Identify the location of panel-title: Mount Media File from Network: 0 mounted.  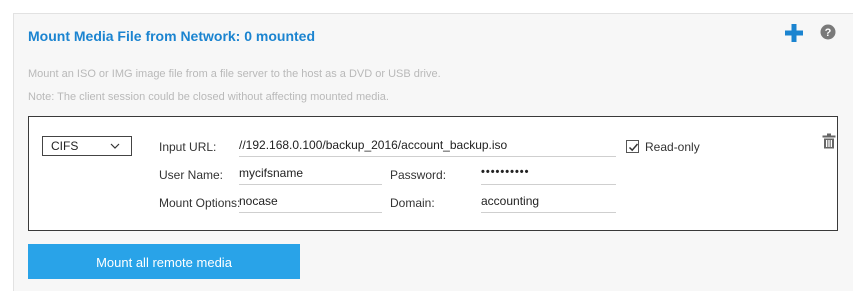
(172, 36).